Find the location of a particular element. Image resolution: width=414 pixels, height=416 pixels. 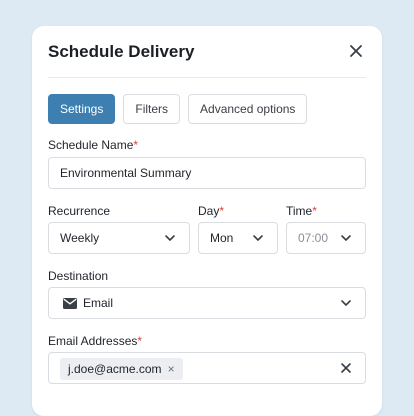

day-select: Mon is located at coordinates (238, 238).